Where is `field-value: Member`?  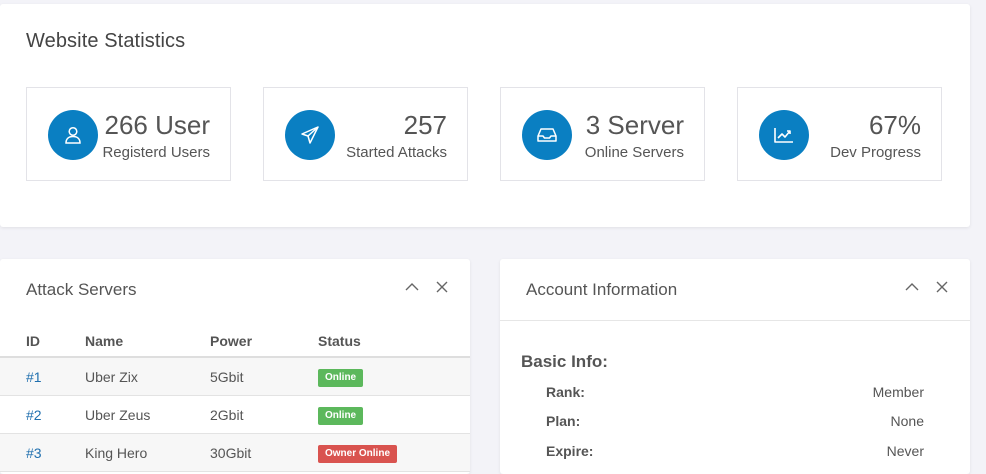
field-value: Member is located at coordinates (898, 392).